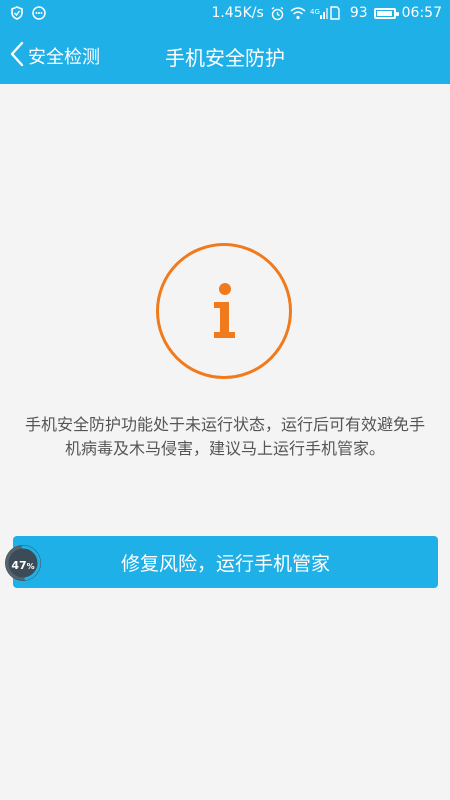 The image size is (450, 800). Describe the element at coordinates (39, 13) in the screenshot. I see `message-bubble-icon` at that location.